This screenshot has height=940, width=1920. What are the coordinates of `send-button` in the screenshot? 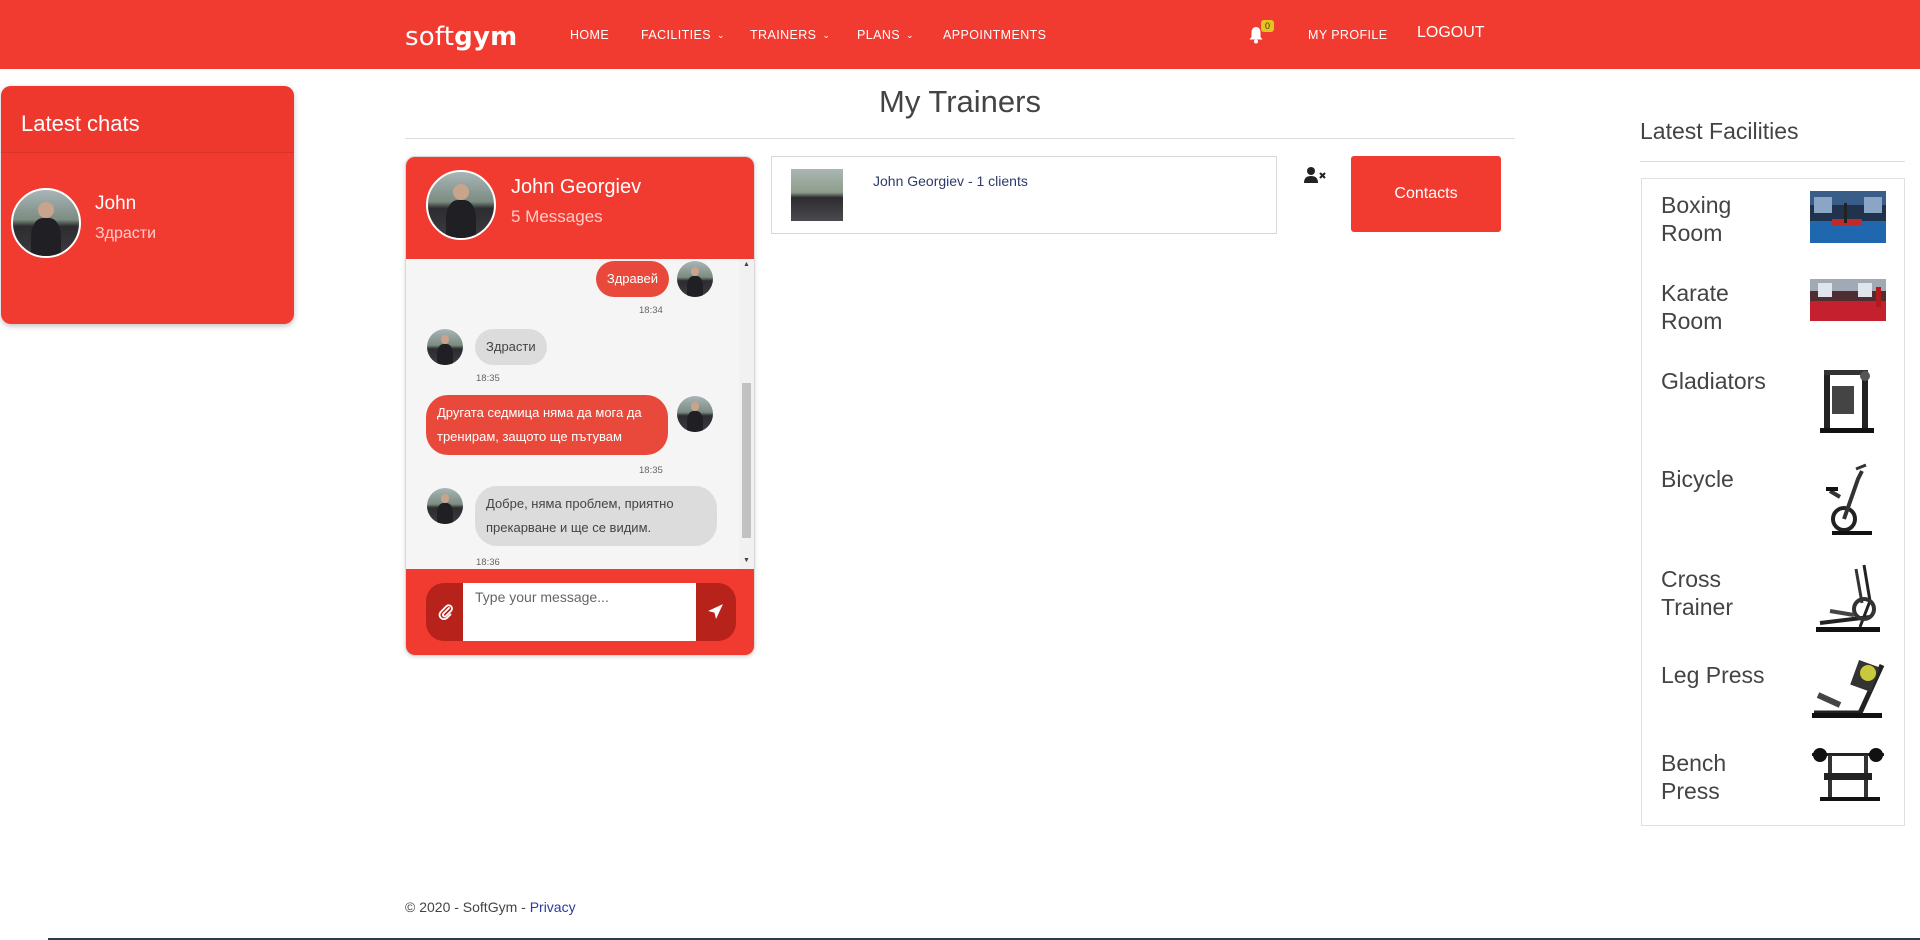 It's located at (716, 612).